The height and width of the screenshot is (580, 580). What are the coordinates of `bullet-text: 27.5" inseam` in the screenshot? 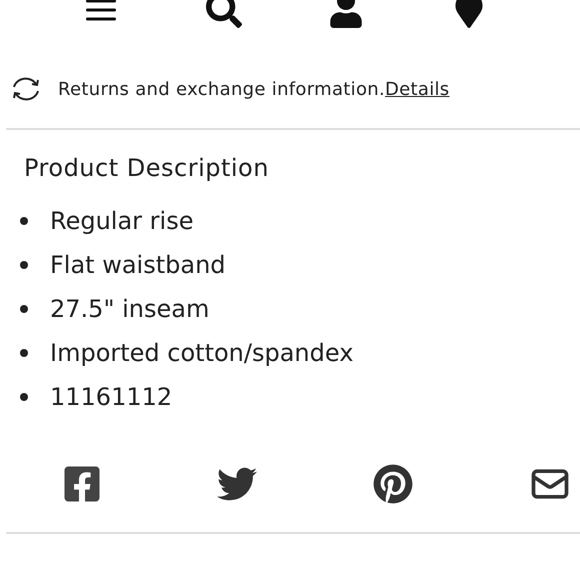 It's located at (130, 309).